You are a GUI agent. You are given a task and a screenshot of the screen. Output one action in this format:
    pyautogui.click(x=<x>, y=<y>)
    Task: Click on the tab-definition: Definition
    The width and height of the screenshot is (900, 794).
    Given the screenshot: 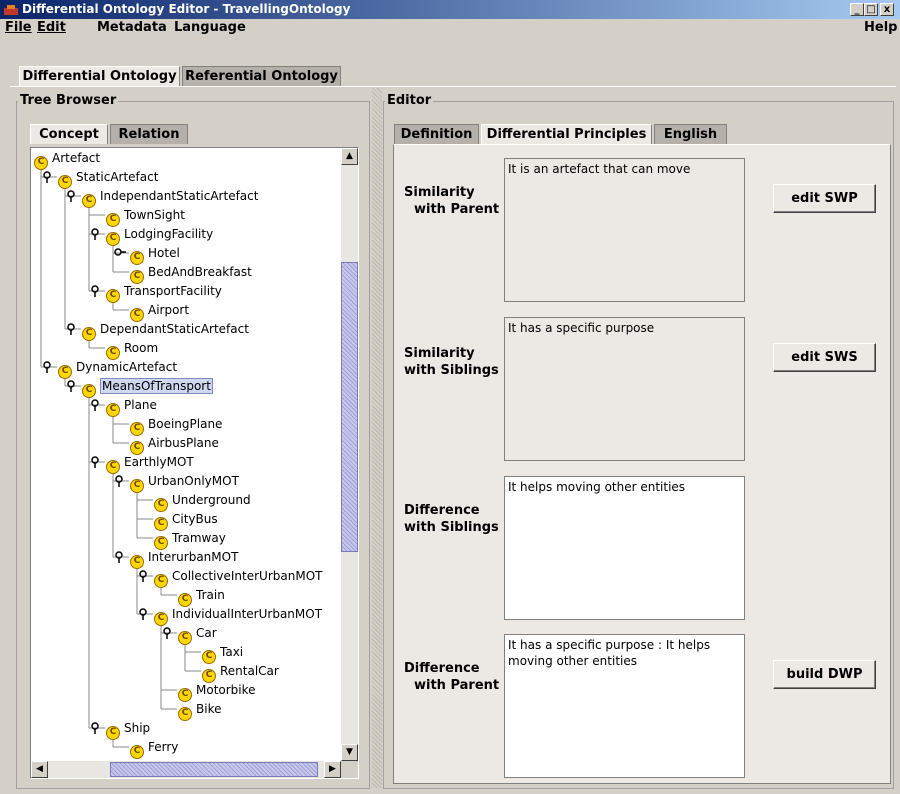 What is the action you would take?
    pyautogui.click(x=436, y=134)
    